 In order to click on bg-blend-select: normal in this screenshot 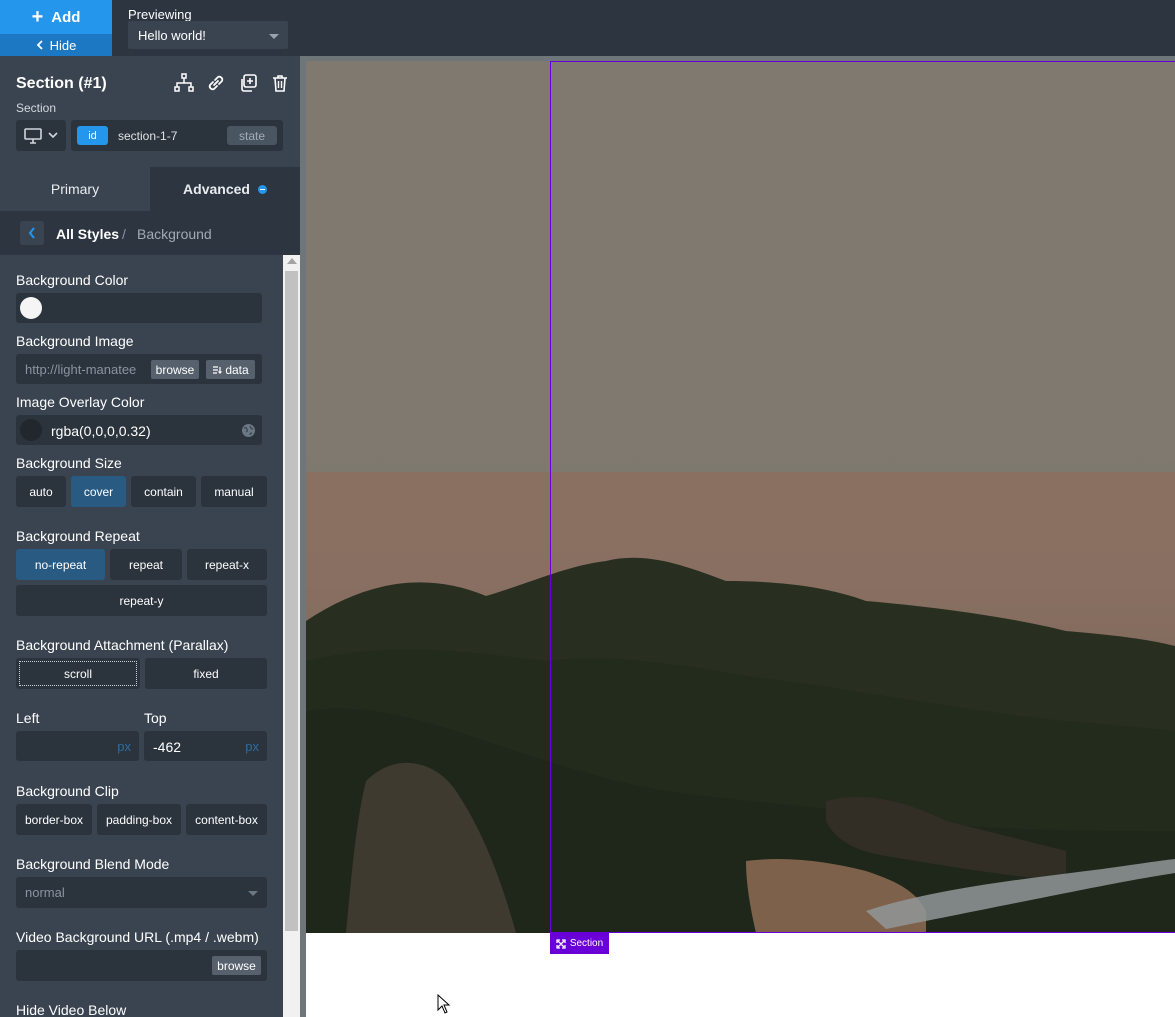, I will do `click(141, 892)`.